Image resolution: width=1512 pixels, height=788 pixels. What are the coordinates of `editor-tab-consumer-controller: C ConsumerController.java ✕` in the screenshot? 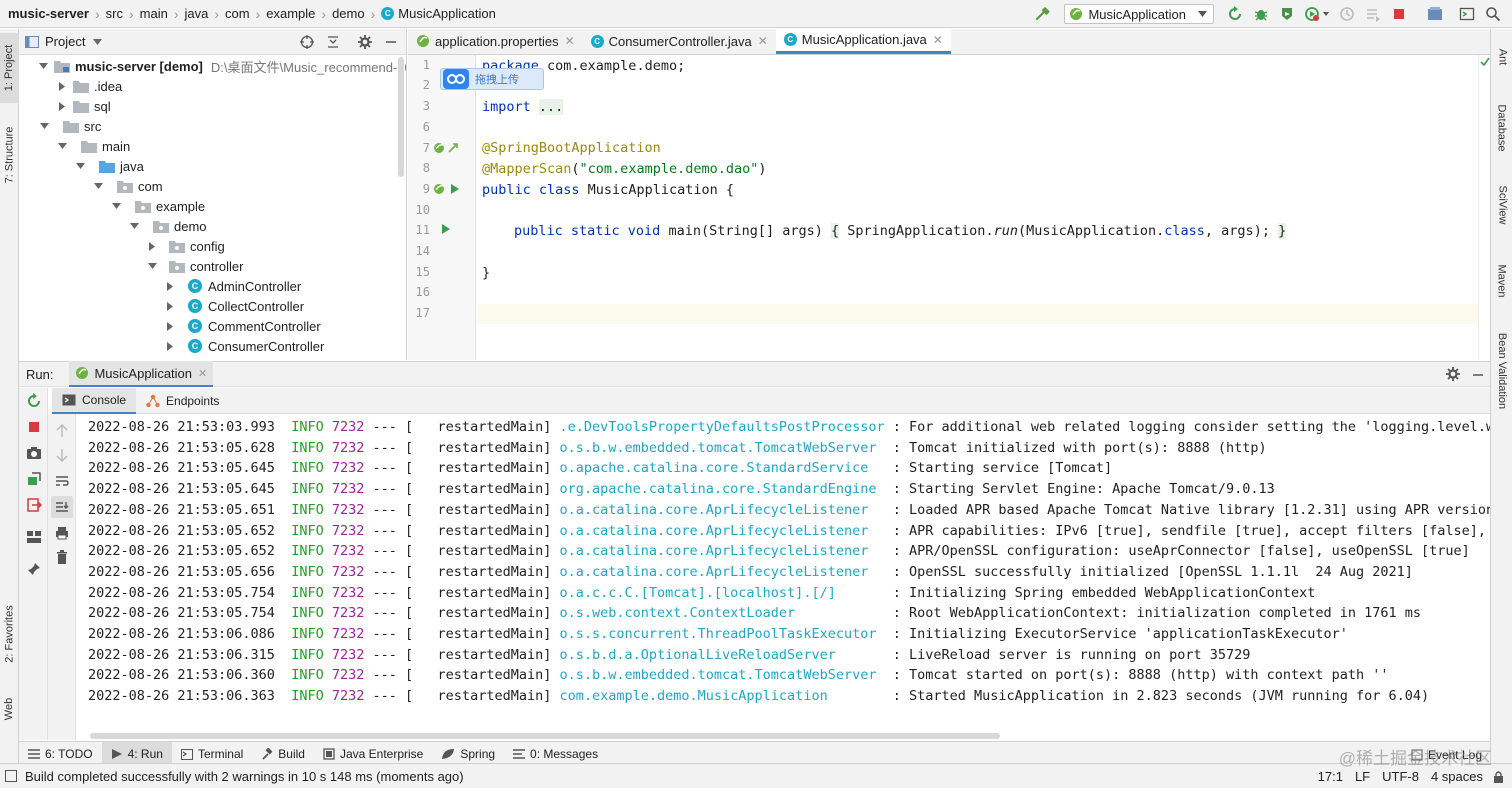 It's located at (679, 41).